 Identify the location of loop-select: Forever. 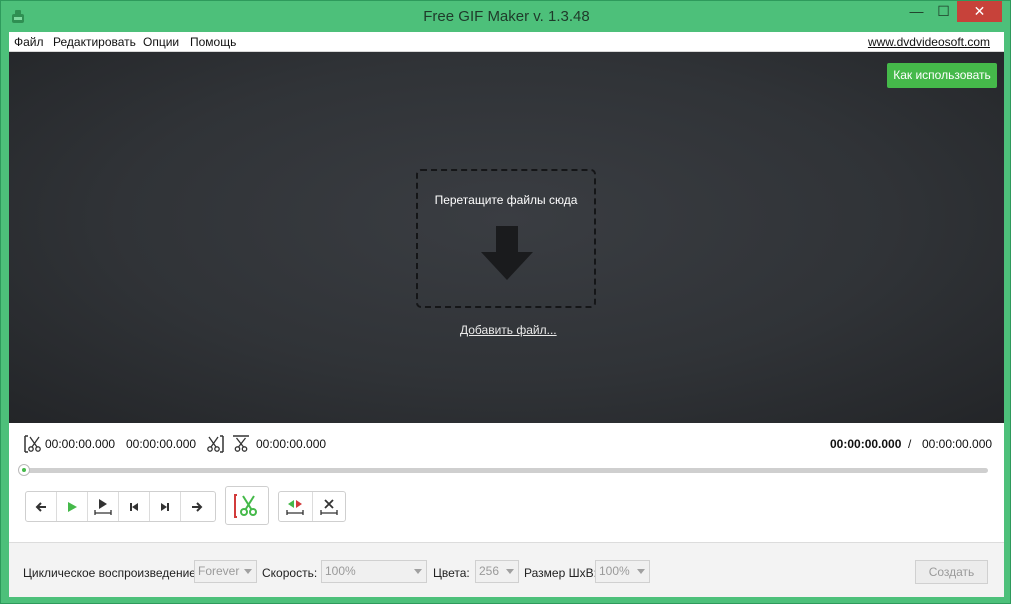
(225, 571).